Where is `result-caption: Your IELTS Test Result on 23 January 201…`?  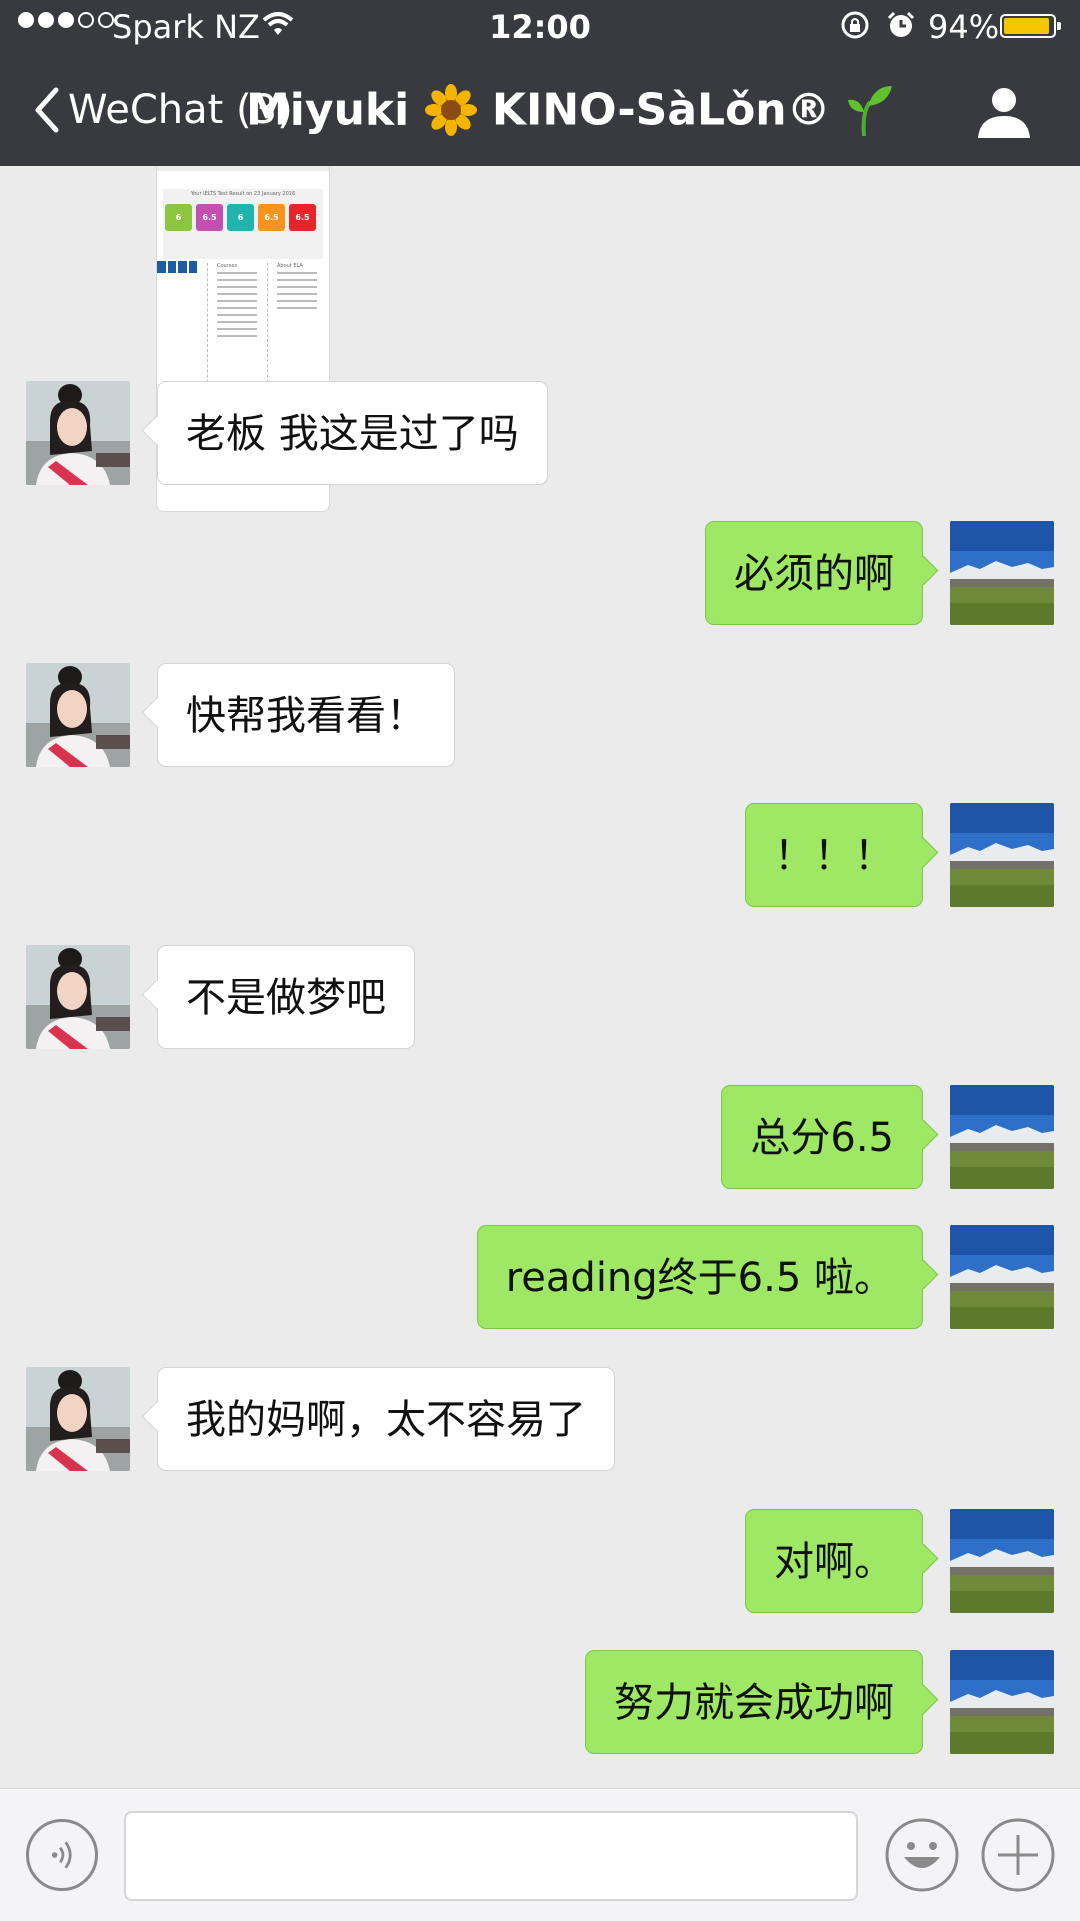 result-caption: Your IELTS Test Result on 23 January 201… is located at coordinates (243, 194).